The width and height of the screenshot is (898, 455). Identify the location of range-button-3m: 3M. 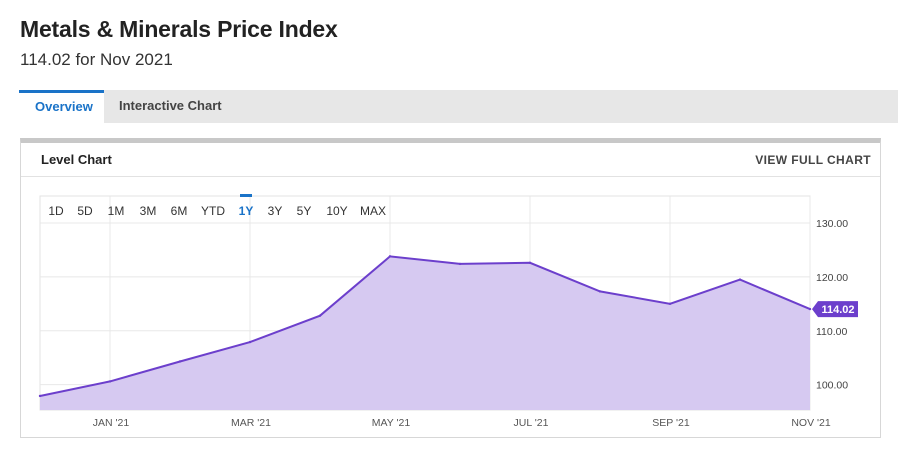
(148, 211).